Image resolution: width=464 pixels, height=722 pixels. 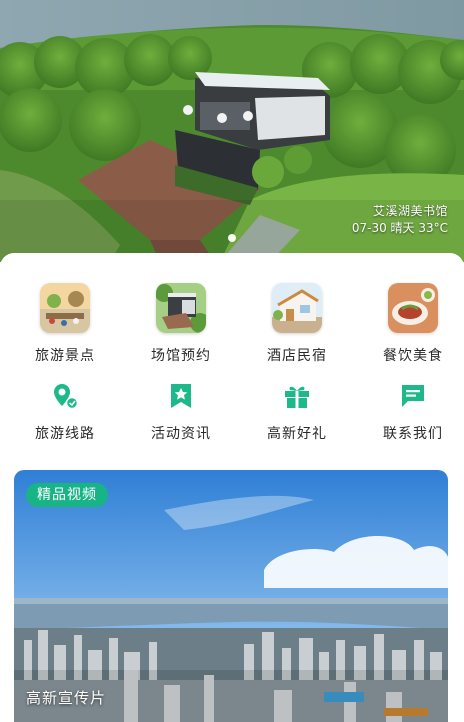 What do you see at coordinates (65, 412) in the screenshot?
I see `nav-item-route: 旅游线路` at bounding box center [65, 412].